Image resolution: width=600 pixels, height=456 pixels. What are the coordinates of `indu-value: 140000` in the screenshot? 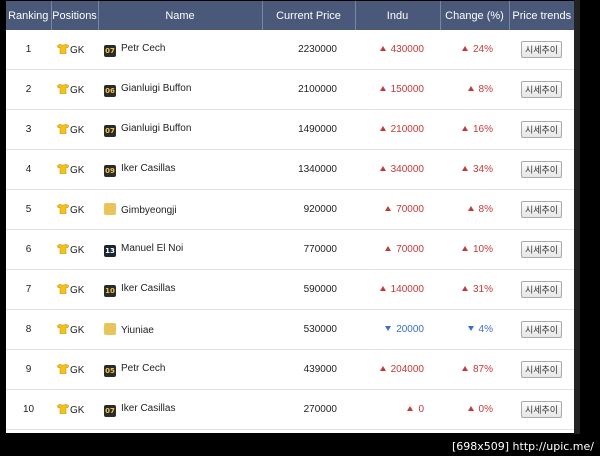 It's located at (407, 289).